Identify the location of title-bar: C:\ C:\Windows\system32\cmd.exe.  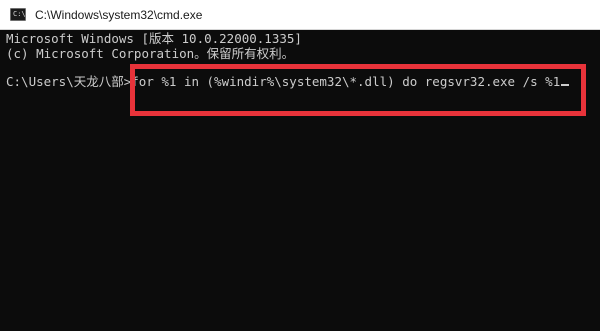
(300, 15).